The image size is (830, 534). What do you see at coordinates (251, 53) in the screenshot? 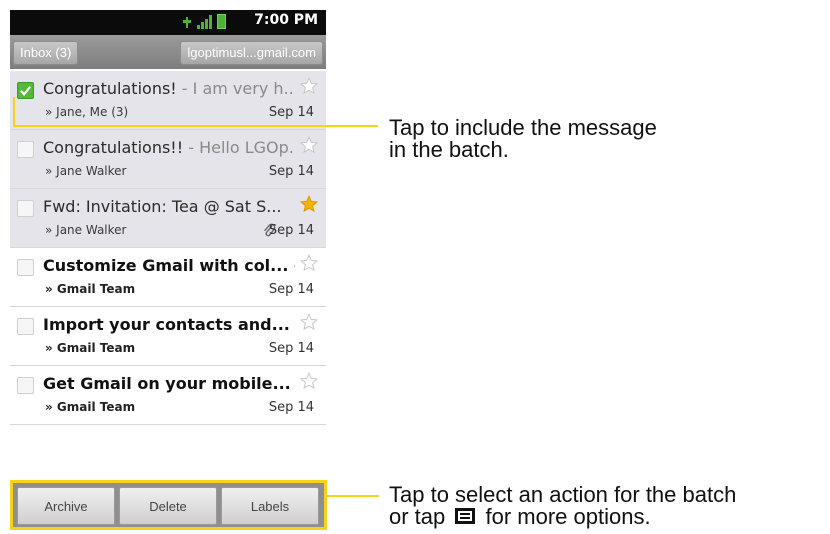
I see `account-label: lgoptimusl...gmail.com` at bounding box center [251, 53].